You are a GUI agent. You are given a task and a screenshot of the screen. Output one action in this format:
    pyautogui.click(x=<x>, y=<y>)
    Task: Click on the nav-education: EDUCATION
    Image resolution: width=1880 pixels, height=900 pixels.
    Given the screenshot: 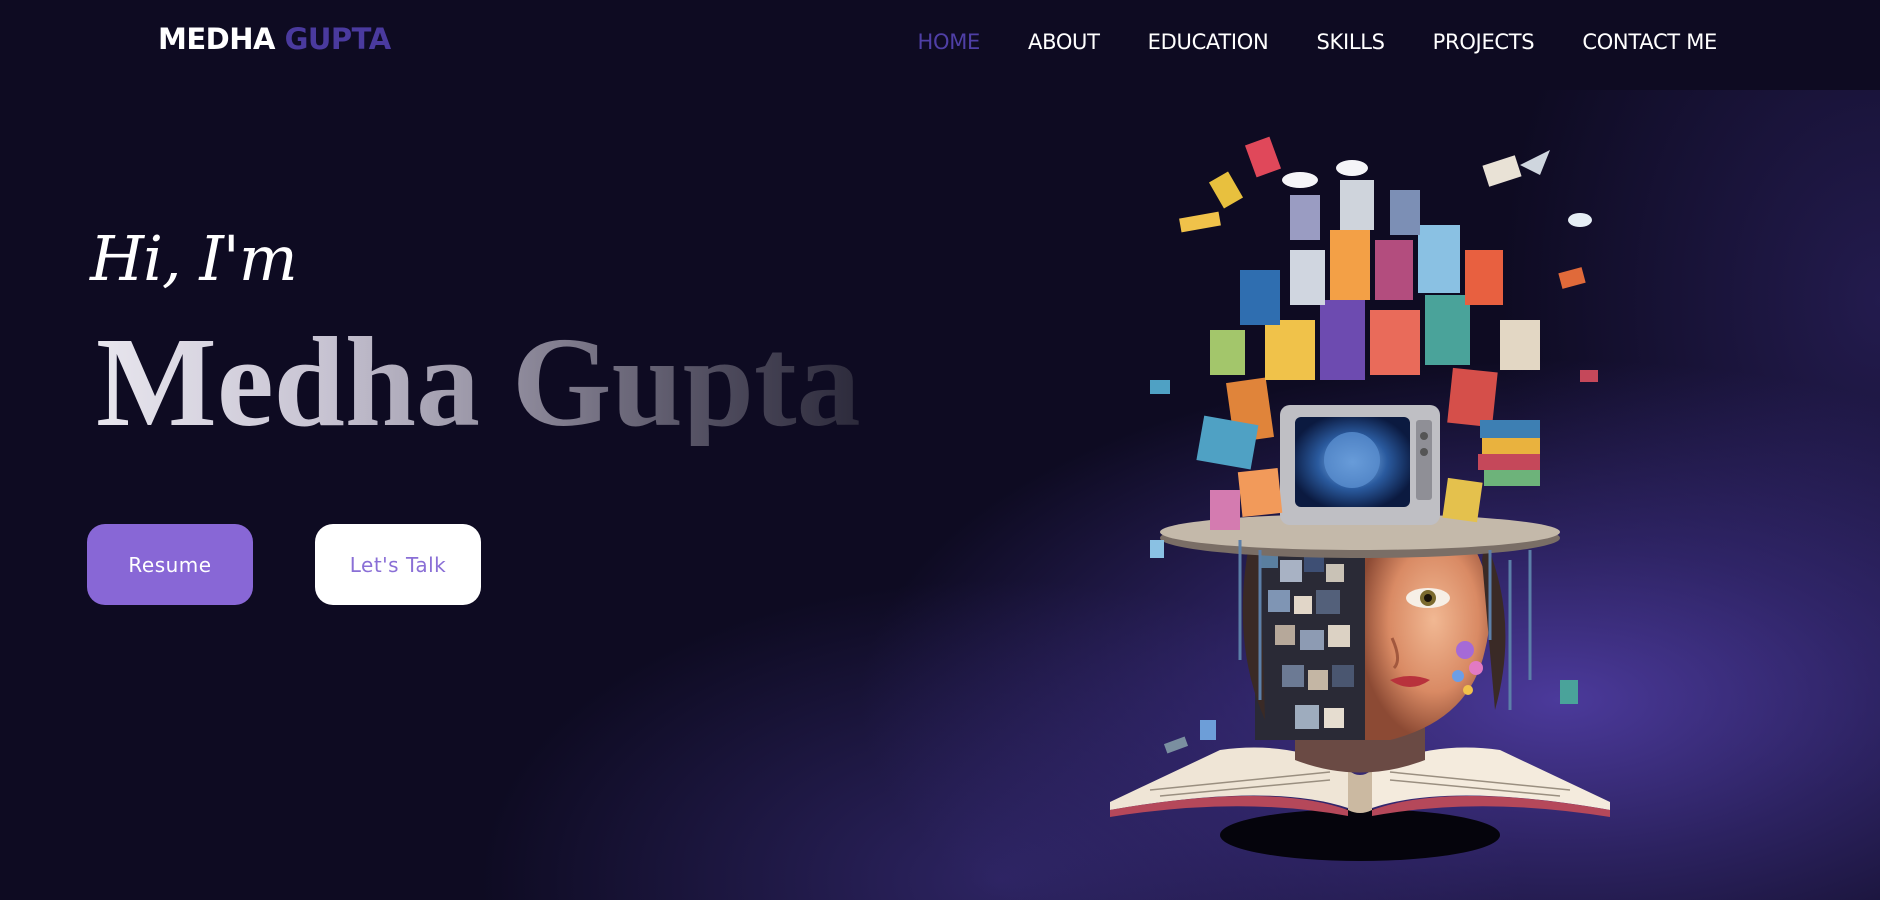 What is the action you would take?
    pyautogui.click(x=1208, y=42)
    